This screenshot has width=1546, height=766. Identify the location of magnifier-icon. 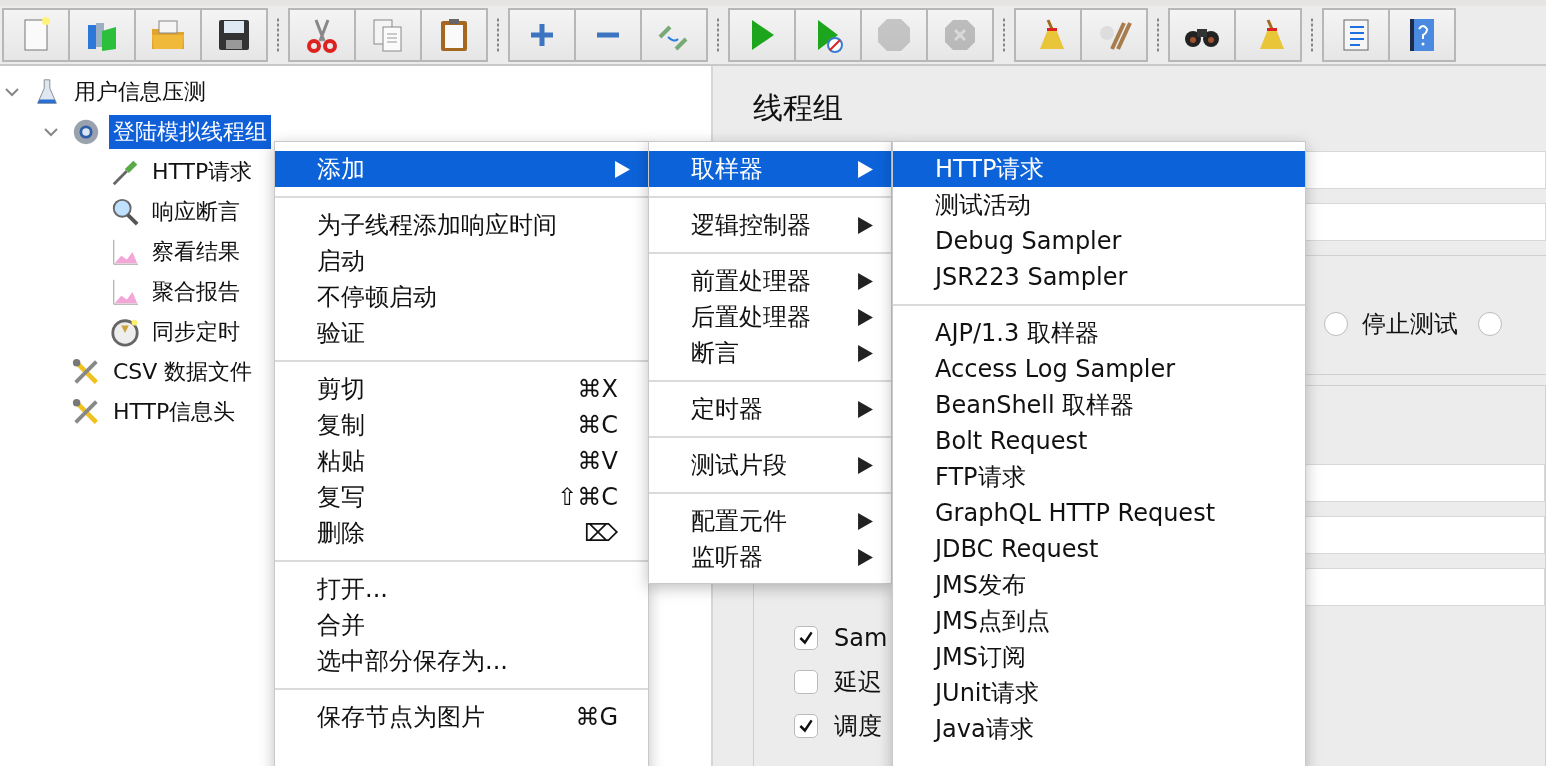
(125, 212).